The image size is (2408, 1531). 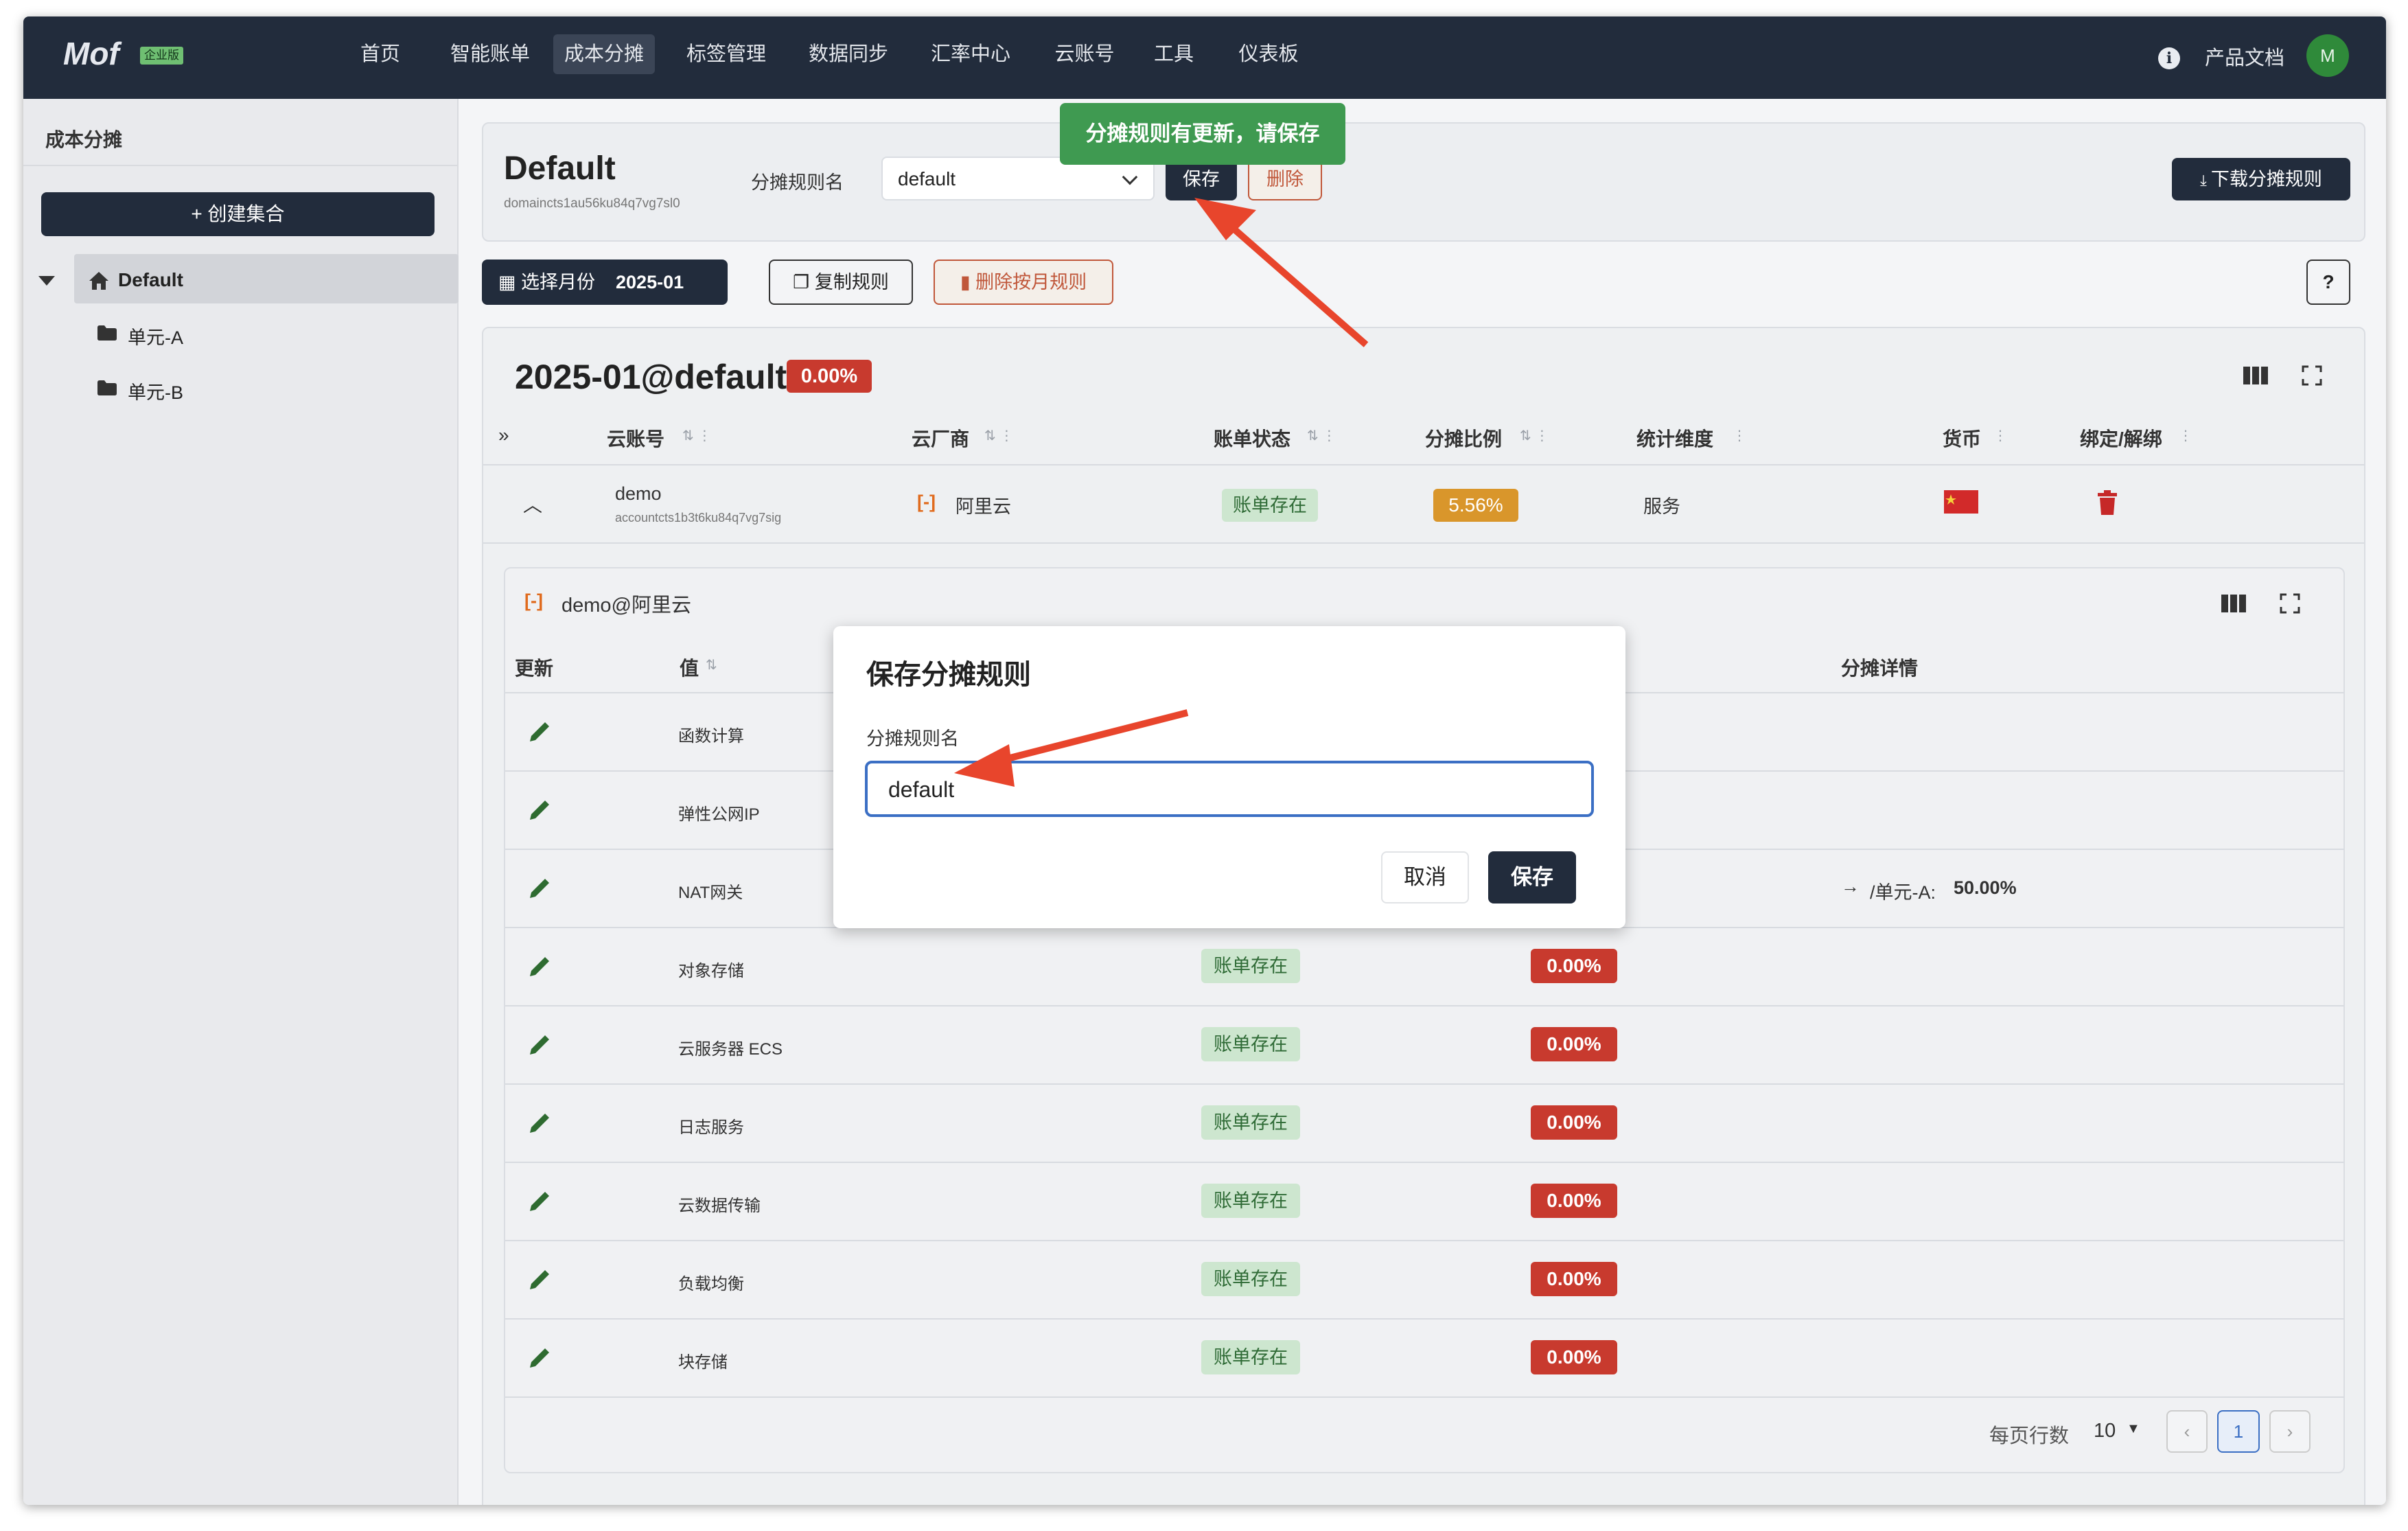 I want to click on update-toast: 分摊规则有更新，请保存, so click(x=1202, y=134).